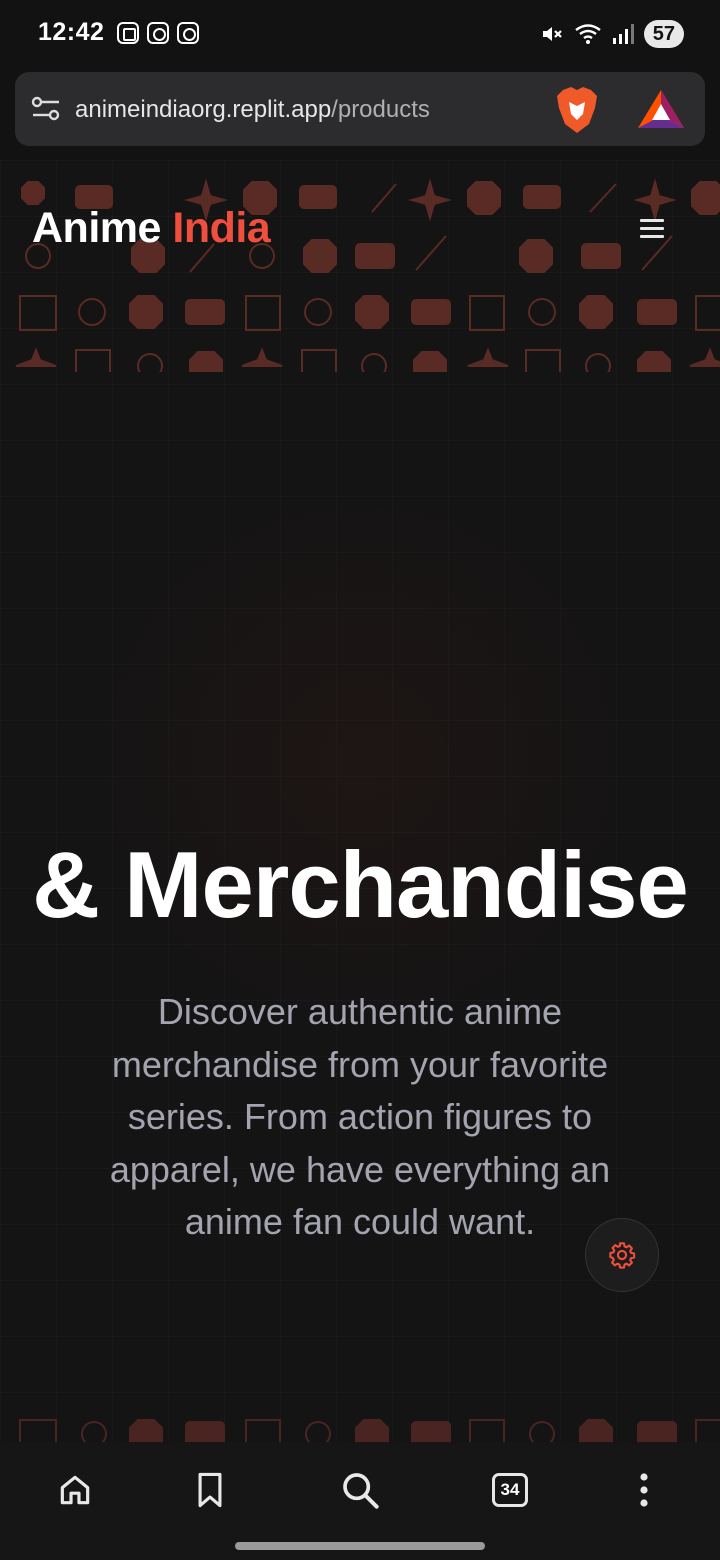 The height and width of the screenshot is (1560, 720). I want to click on battery-indicator: 57, so click(663, 34).